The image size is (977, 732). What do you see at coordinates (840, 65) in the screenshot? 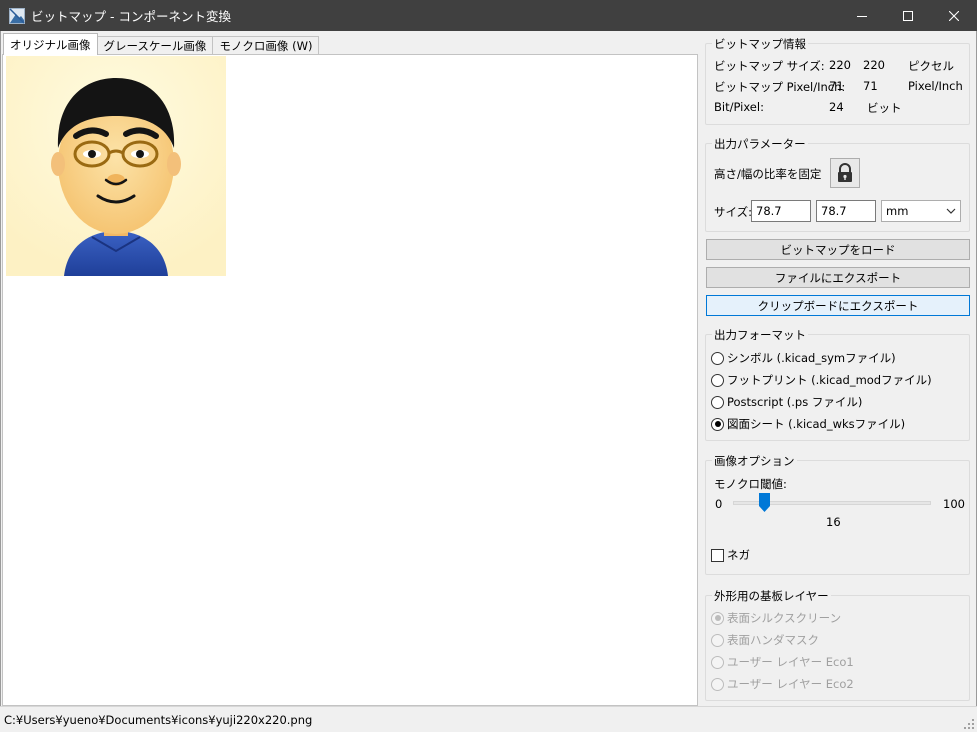
I see `bitmap-size-width: 220` at bounding box center [840, 65].